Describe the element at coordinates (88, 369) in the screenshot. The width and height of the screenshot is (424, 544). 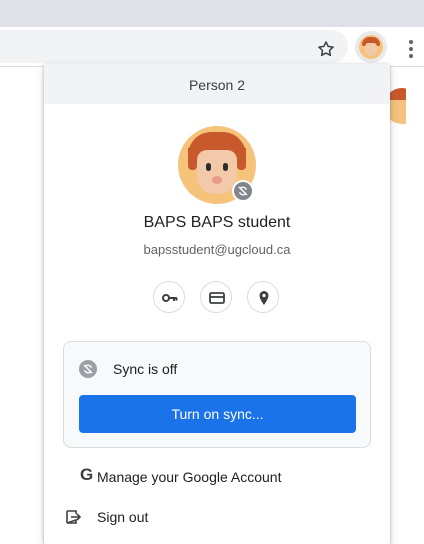
I see `sync-off-icon` at that location.